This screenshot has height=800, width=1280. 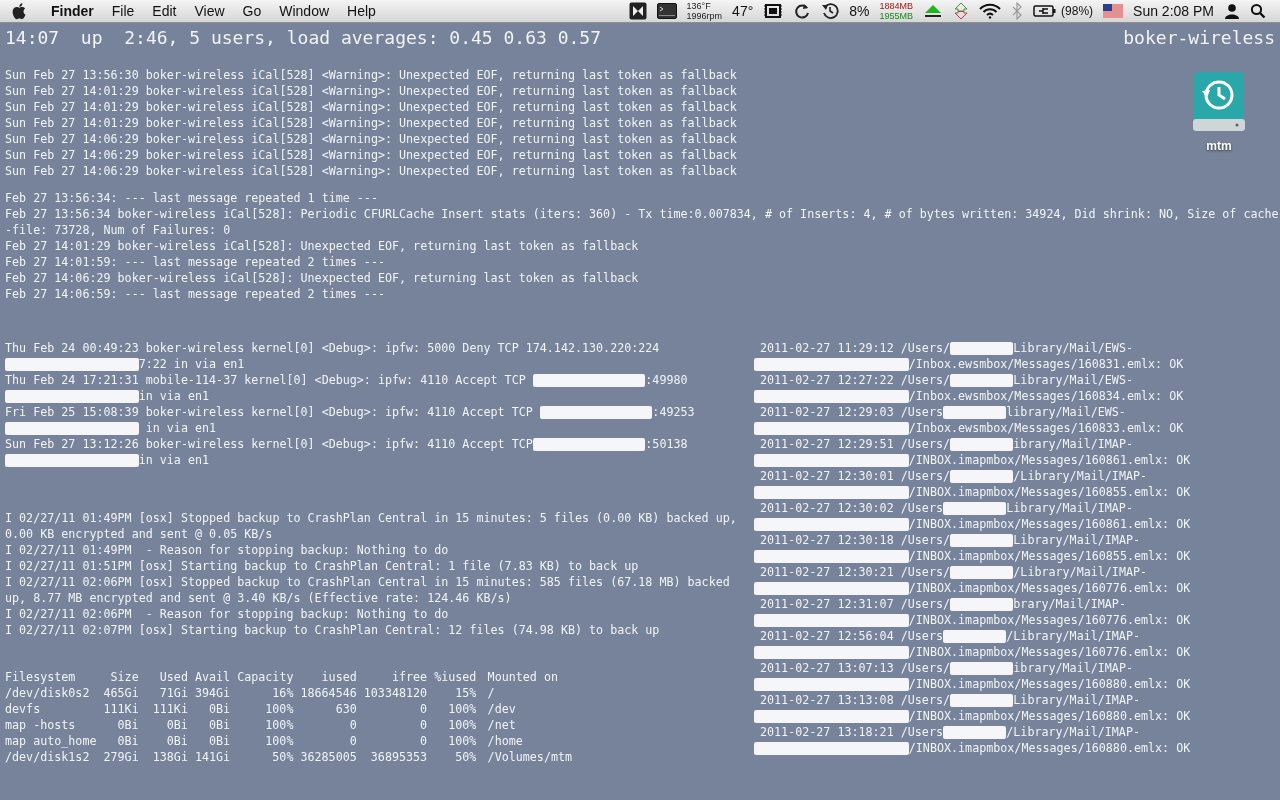 What do you see at coordinates (121, 757) in the screenshot?
I see `table-cell: 279Gi` at bounding box center [121, 757].